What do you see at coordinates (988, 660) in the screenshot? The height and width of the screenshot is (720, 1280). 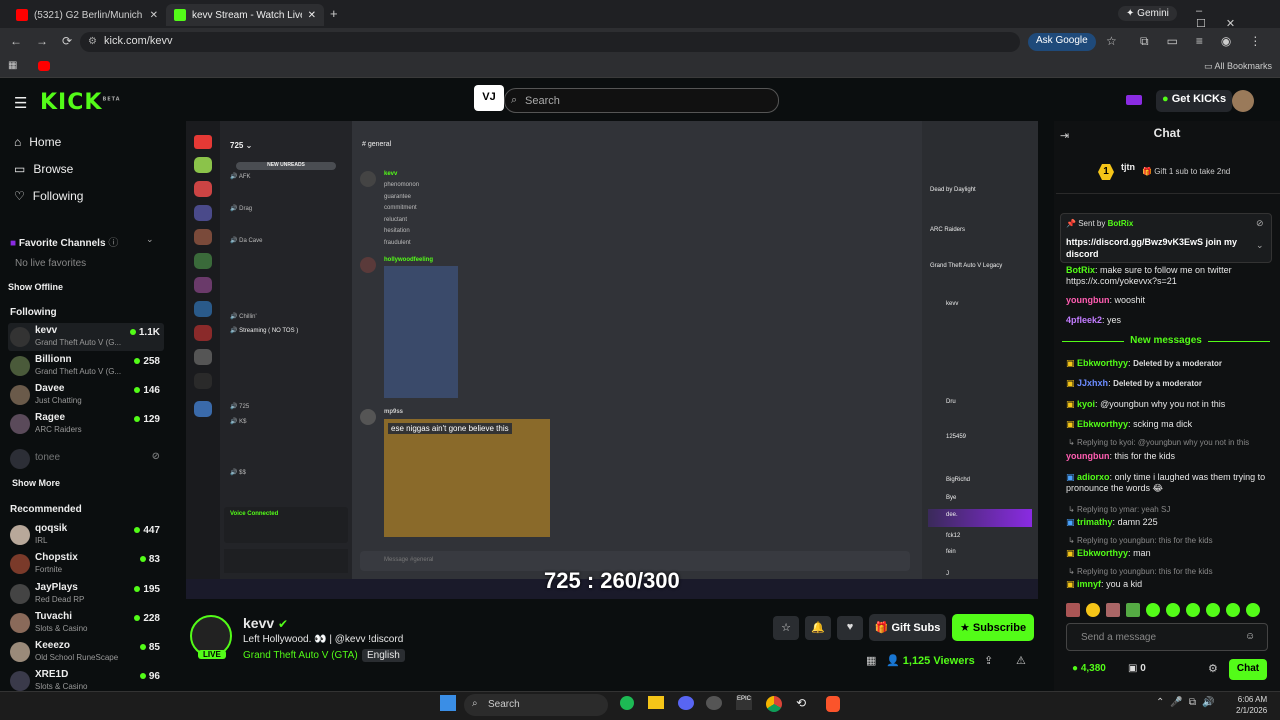 I see `share-icon: ⇪` at bounding box center [988, 660].